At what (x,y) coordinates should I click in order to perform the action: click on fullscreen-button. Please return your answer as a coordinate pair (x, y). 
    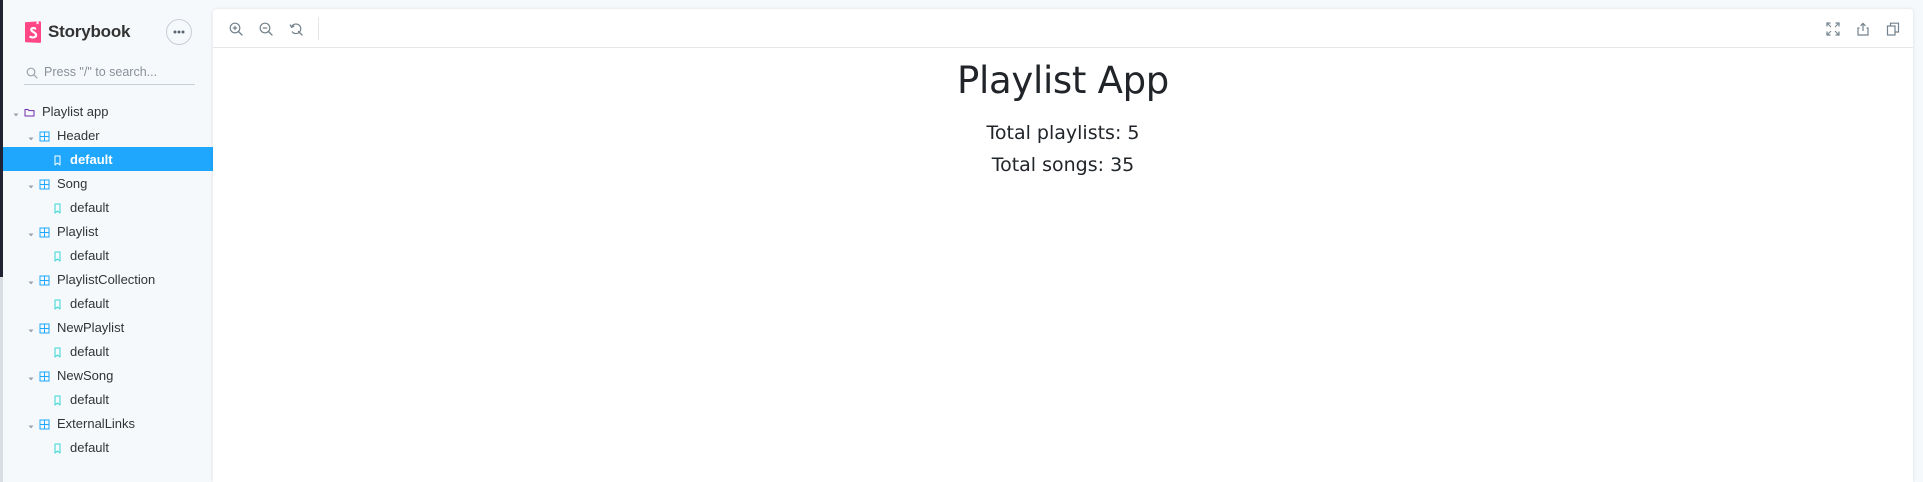
    Looking at the image, I should click on (1833, 29).